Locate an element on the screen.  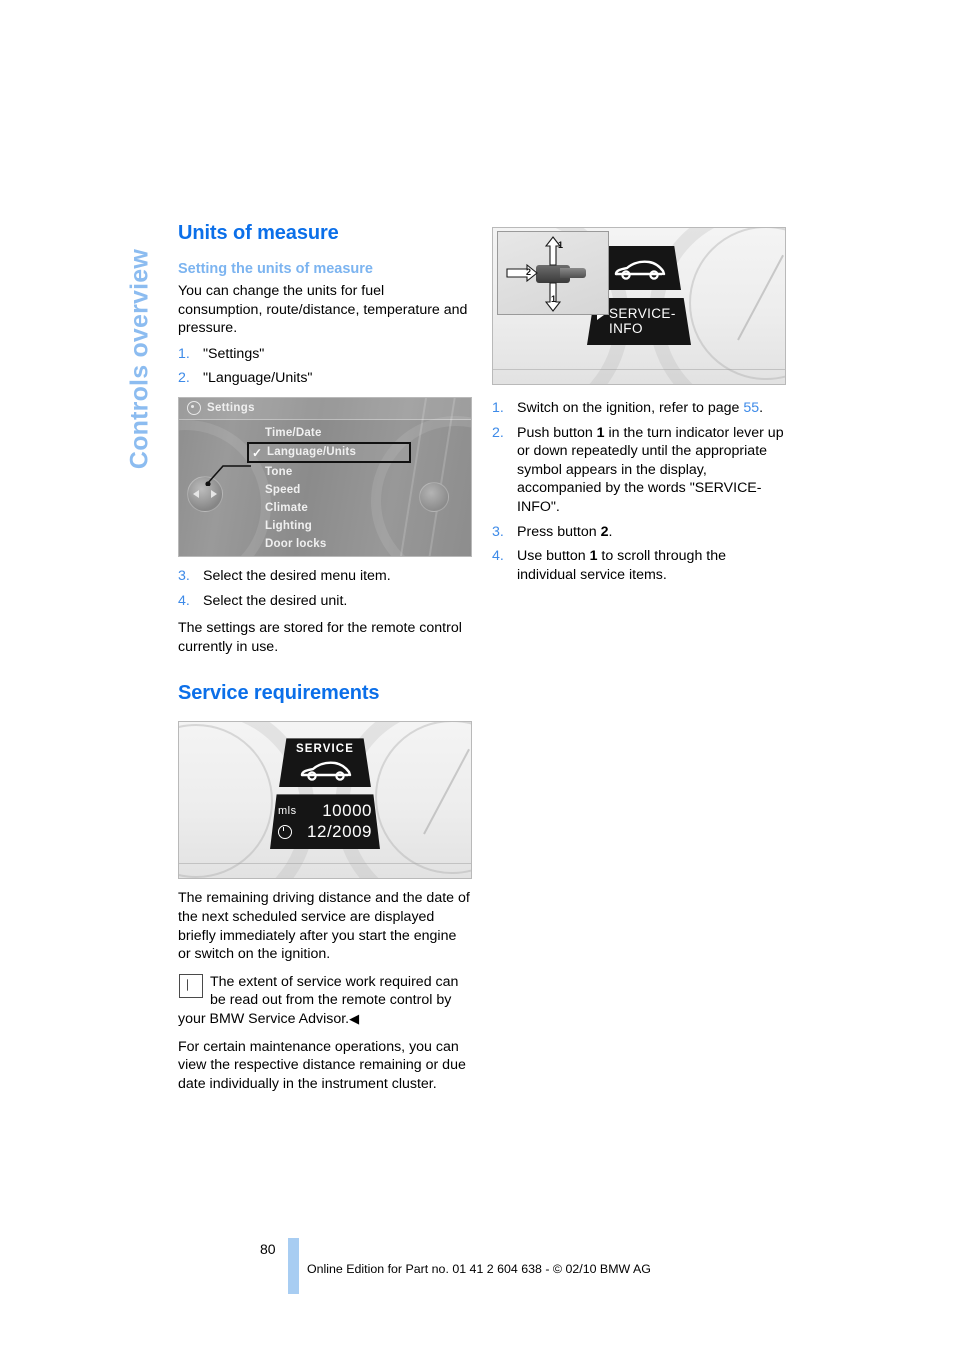
step-text: Select the desired menu item. is located at coordinates (297, 575).